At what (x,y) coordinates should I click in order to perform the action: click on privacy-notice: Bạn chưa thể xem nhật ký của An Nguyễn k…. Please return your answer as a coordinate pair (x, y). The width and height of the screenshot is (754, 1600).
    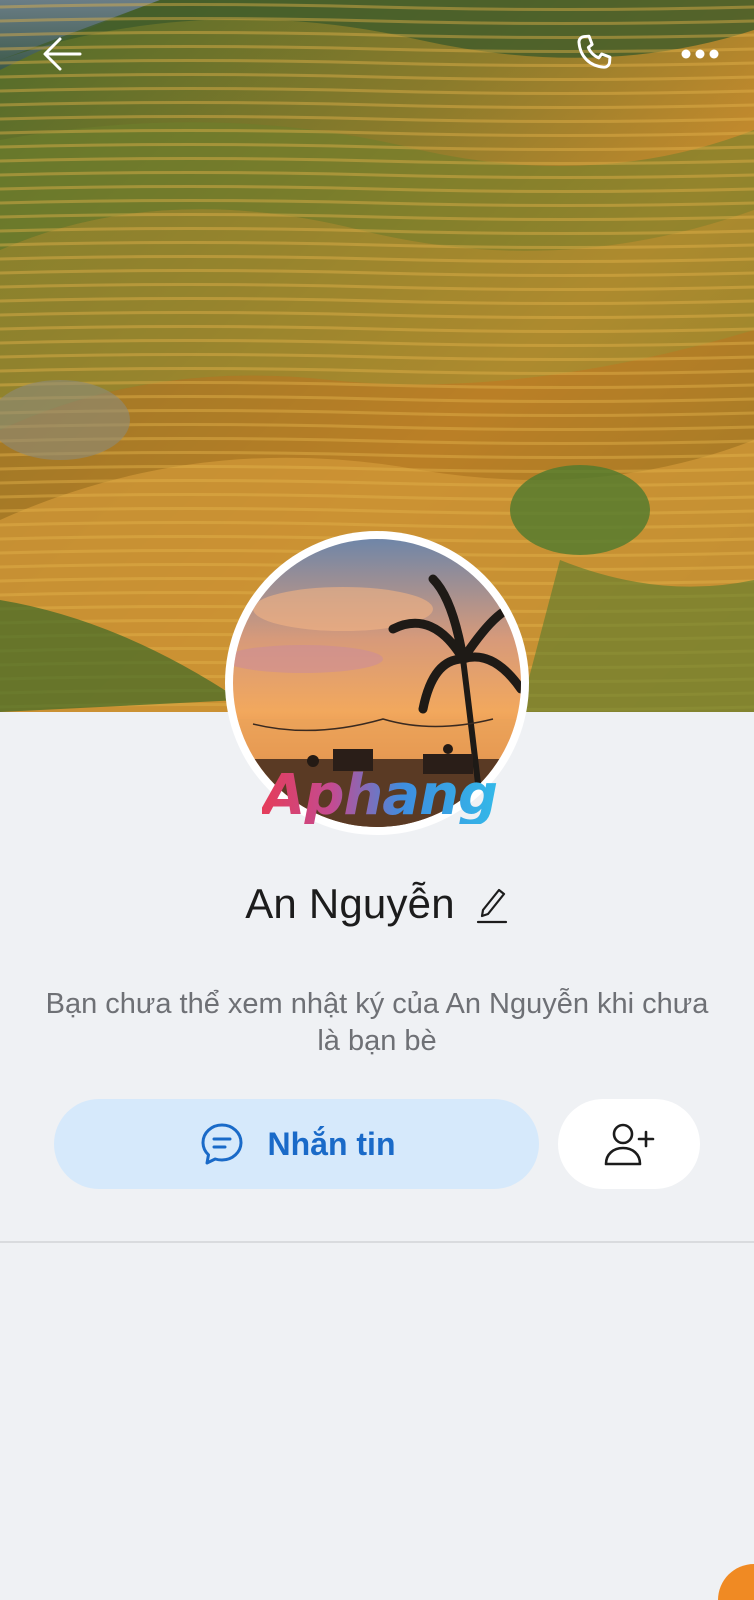
    Looking at the image, I should click on (377, 1022).